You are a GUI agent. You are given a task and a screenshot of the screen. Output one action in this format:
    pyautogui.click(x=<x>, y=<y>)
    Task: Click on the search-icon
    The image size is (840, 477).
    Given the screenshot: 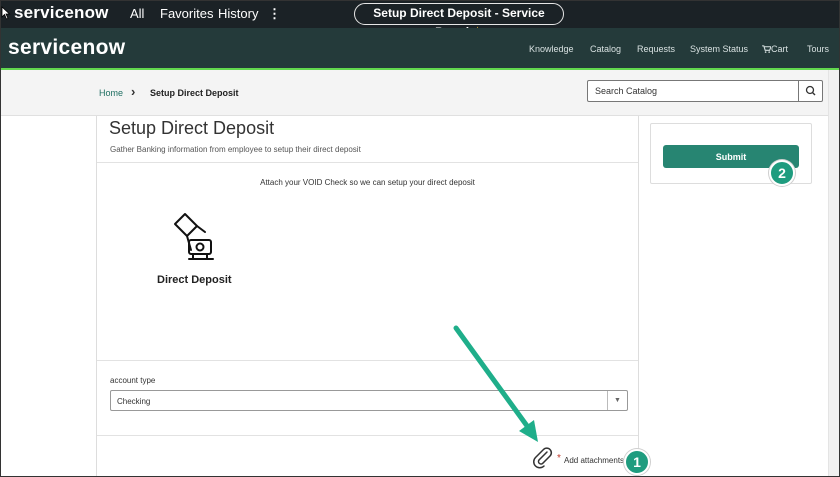 What is the action you would take?
    pyautogui.click(x=810, y=90)
    